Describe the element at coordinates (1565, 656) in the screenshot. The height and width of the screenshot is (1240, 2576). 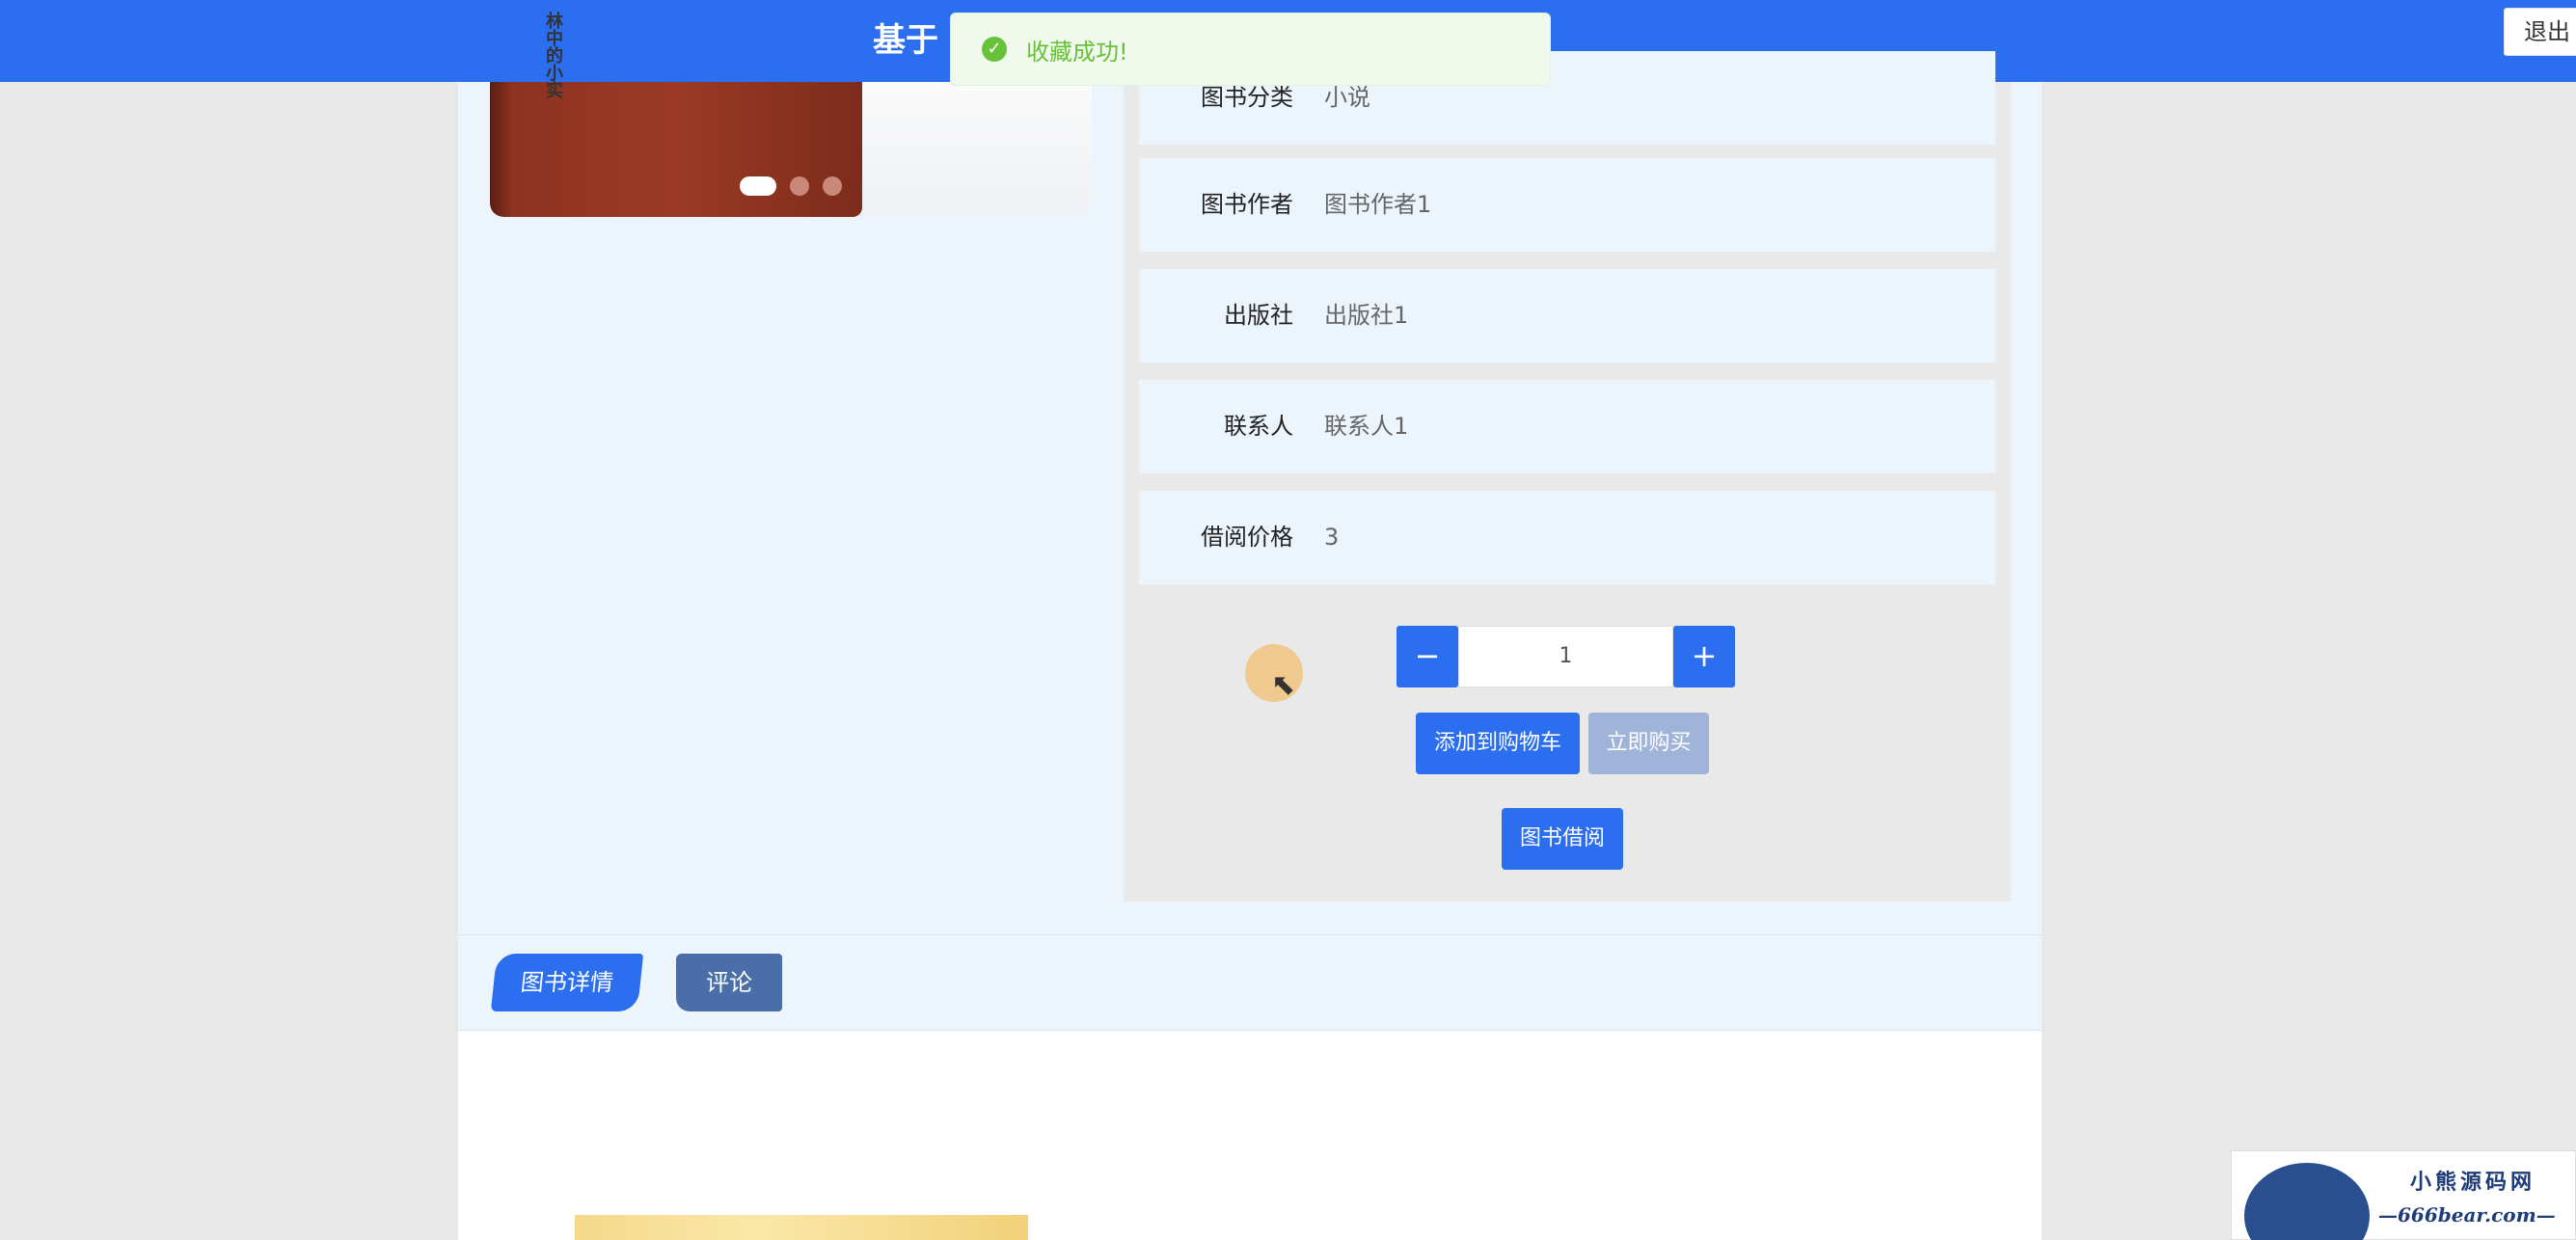
I see `quantity-input: 1` at that location.